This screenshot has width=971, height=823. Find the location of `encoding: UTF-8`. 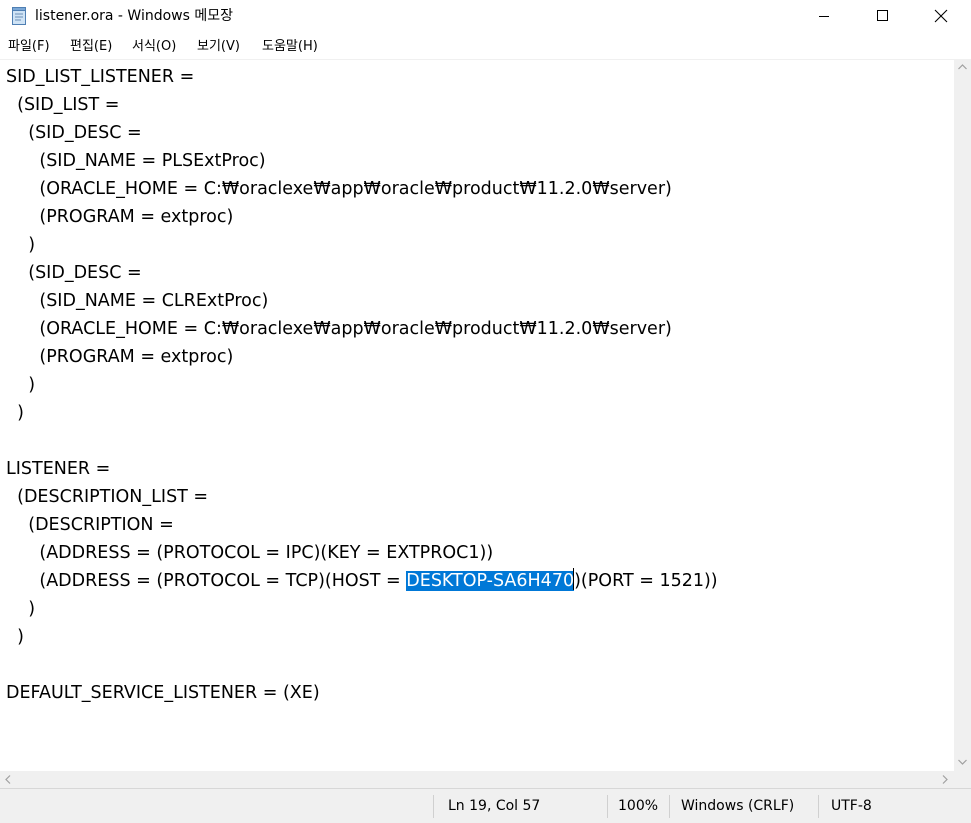

encoding: UTF-8 is located at coordinates (851, 806).